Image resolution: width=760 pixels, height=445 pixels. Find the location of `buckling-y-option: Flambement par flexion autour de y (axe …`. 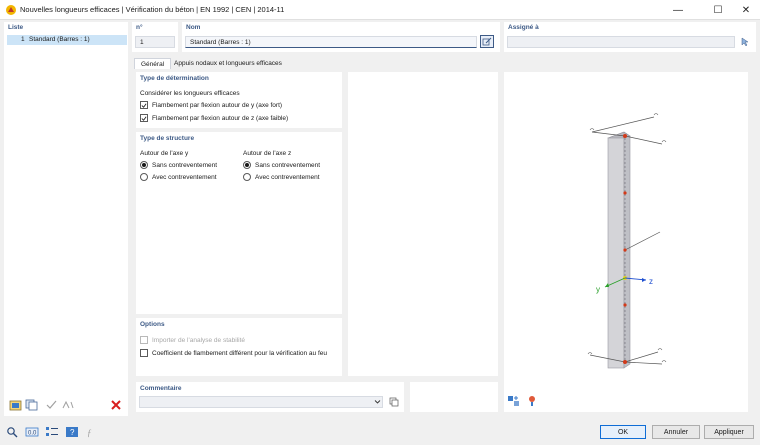

buckling-y-option: Flambement par flexion autour de y (axe … is located at coordinates (211, 105).